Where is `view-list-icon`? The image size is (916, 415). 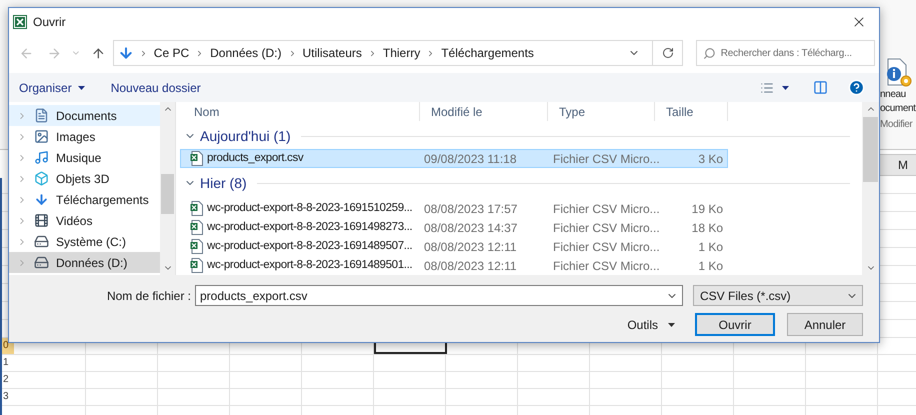
view-list-icon is located at coordinates (767, 87).